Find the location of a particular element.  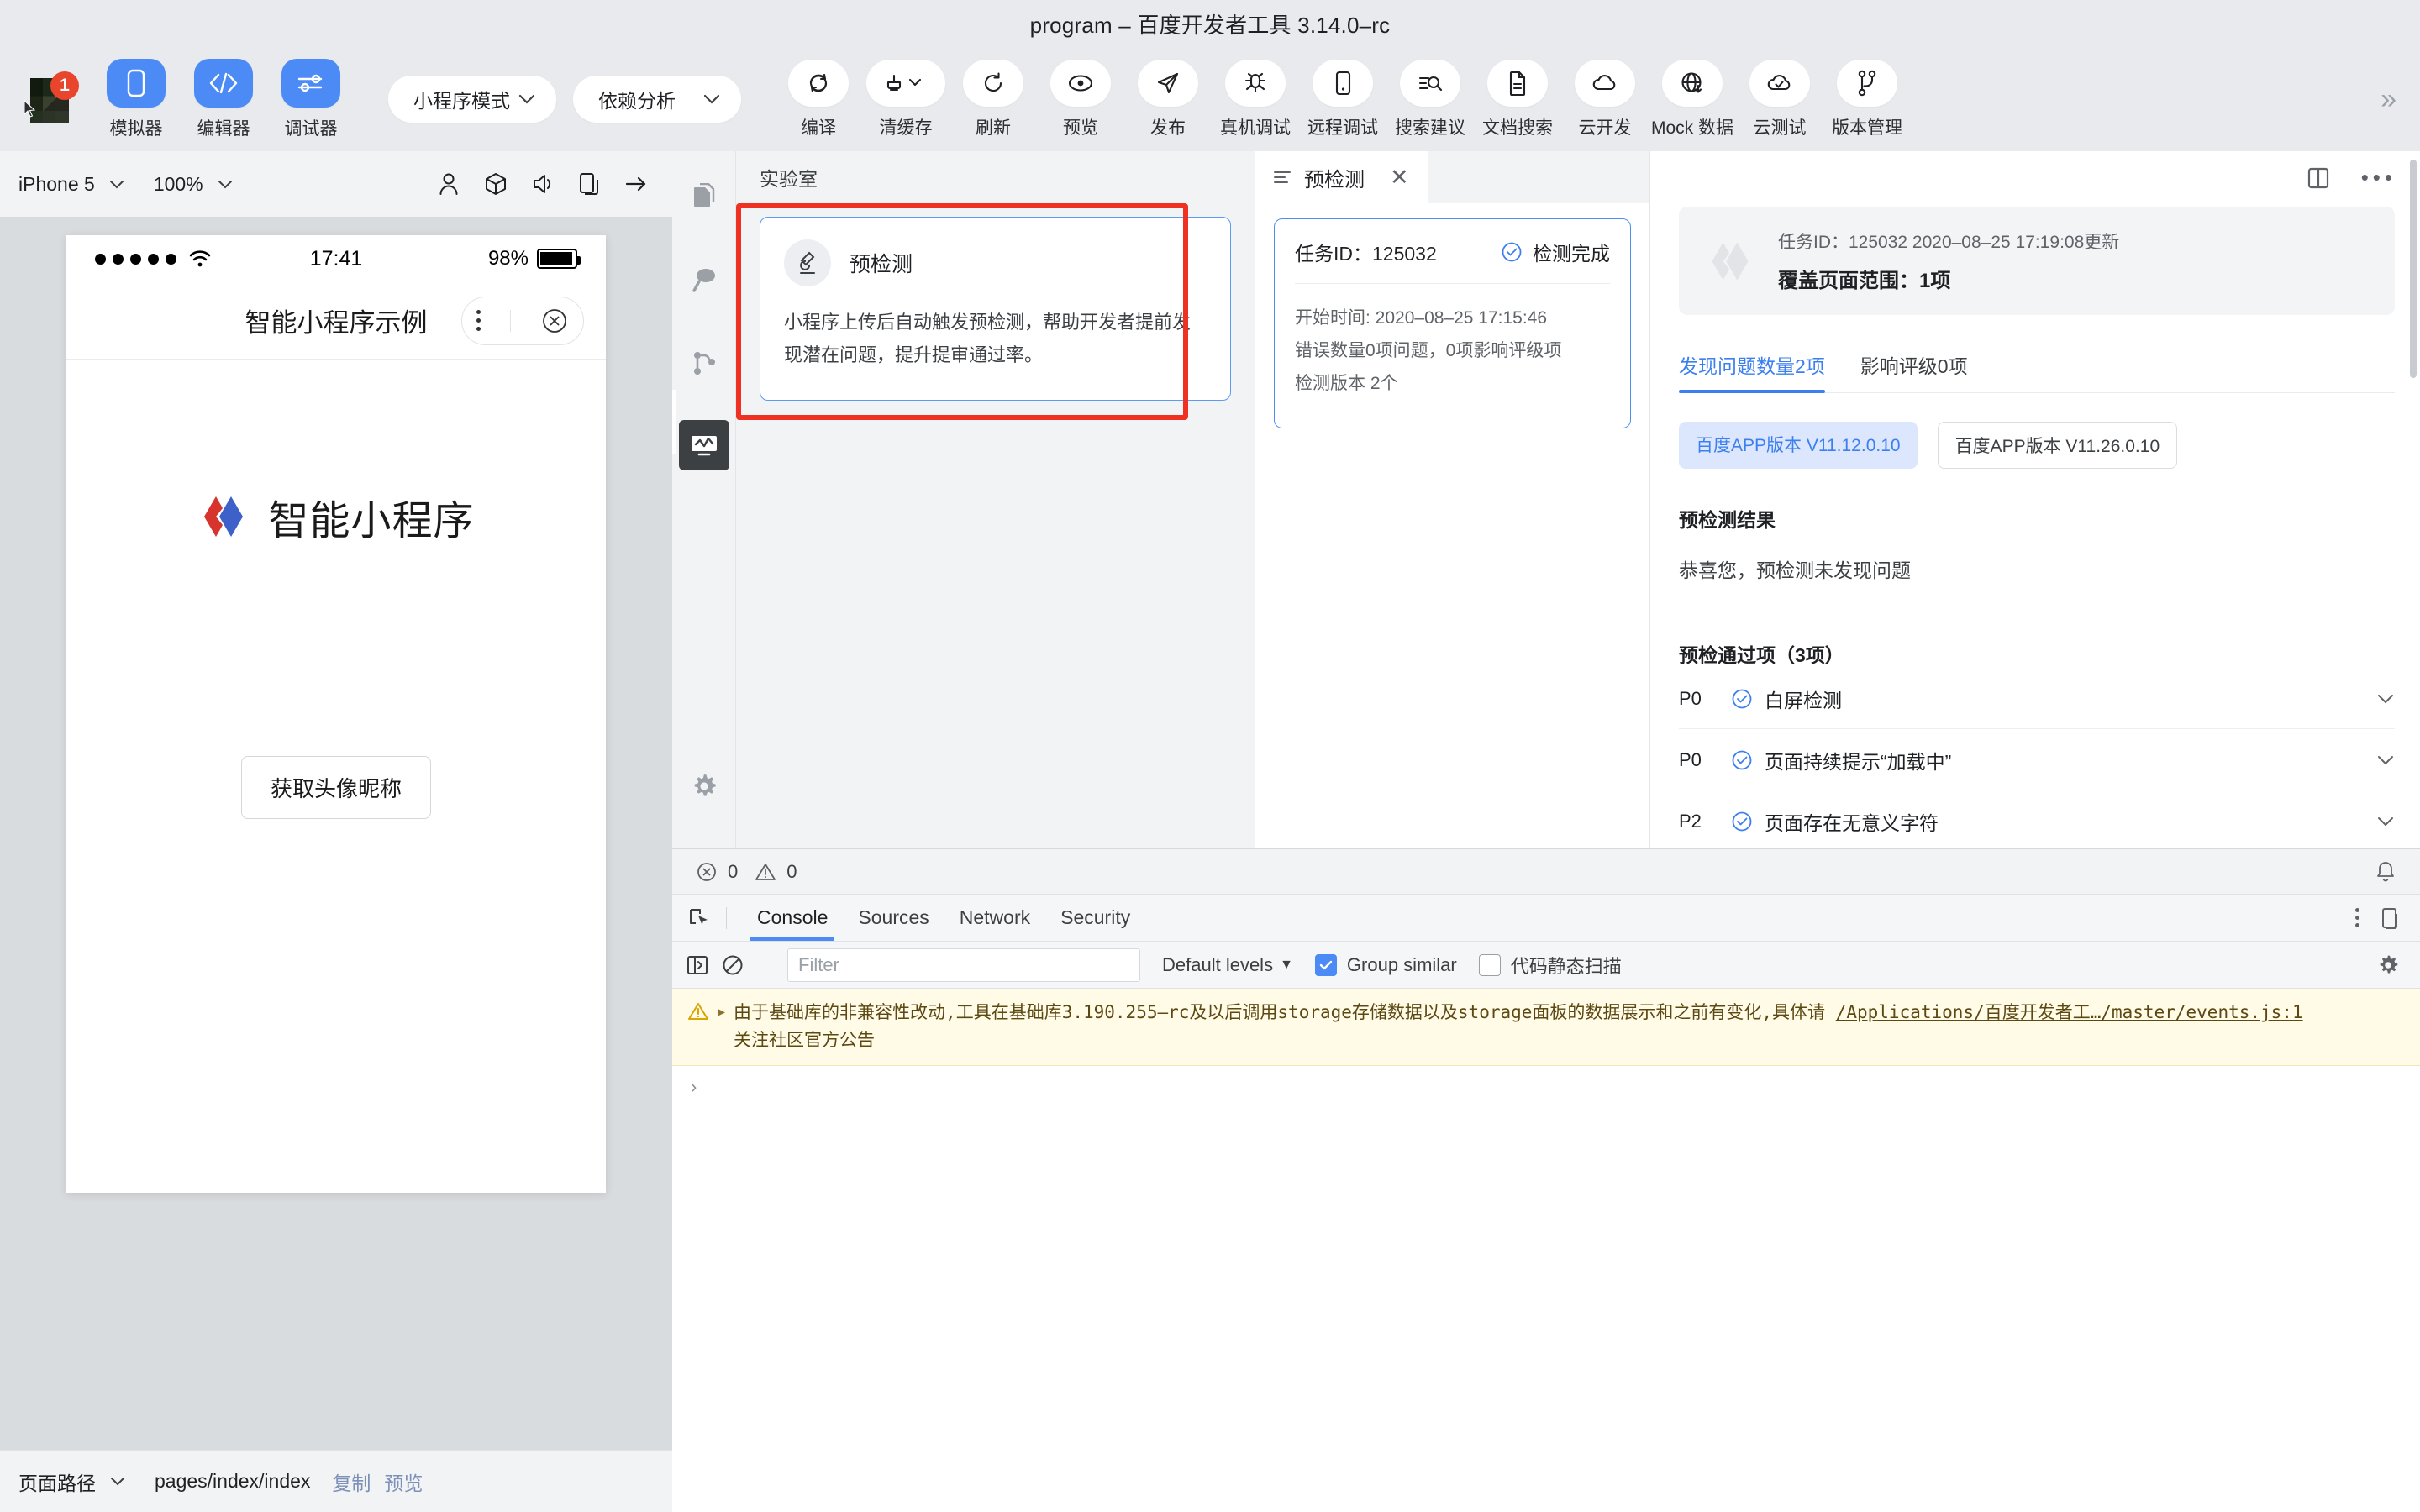

app-logo: 1 is located at coordinates (50, 99).